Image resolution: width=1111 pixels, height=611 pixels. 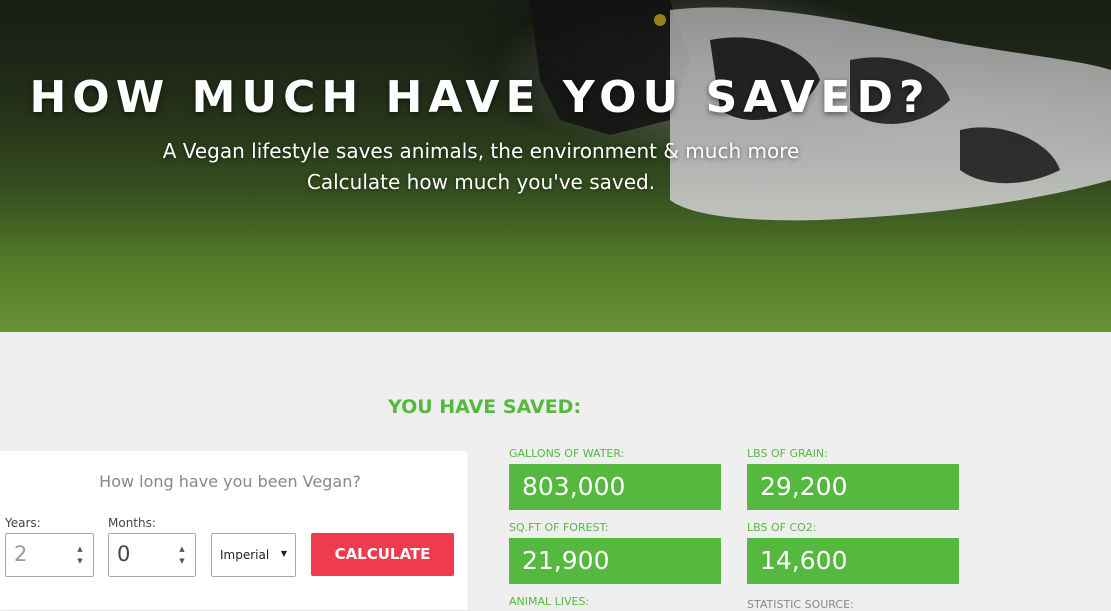 What do you see at coordinates (21, 554) in the screenshot?
I see `years-value: 2` at bounding box center [21, 554].